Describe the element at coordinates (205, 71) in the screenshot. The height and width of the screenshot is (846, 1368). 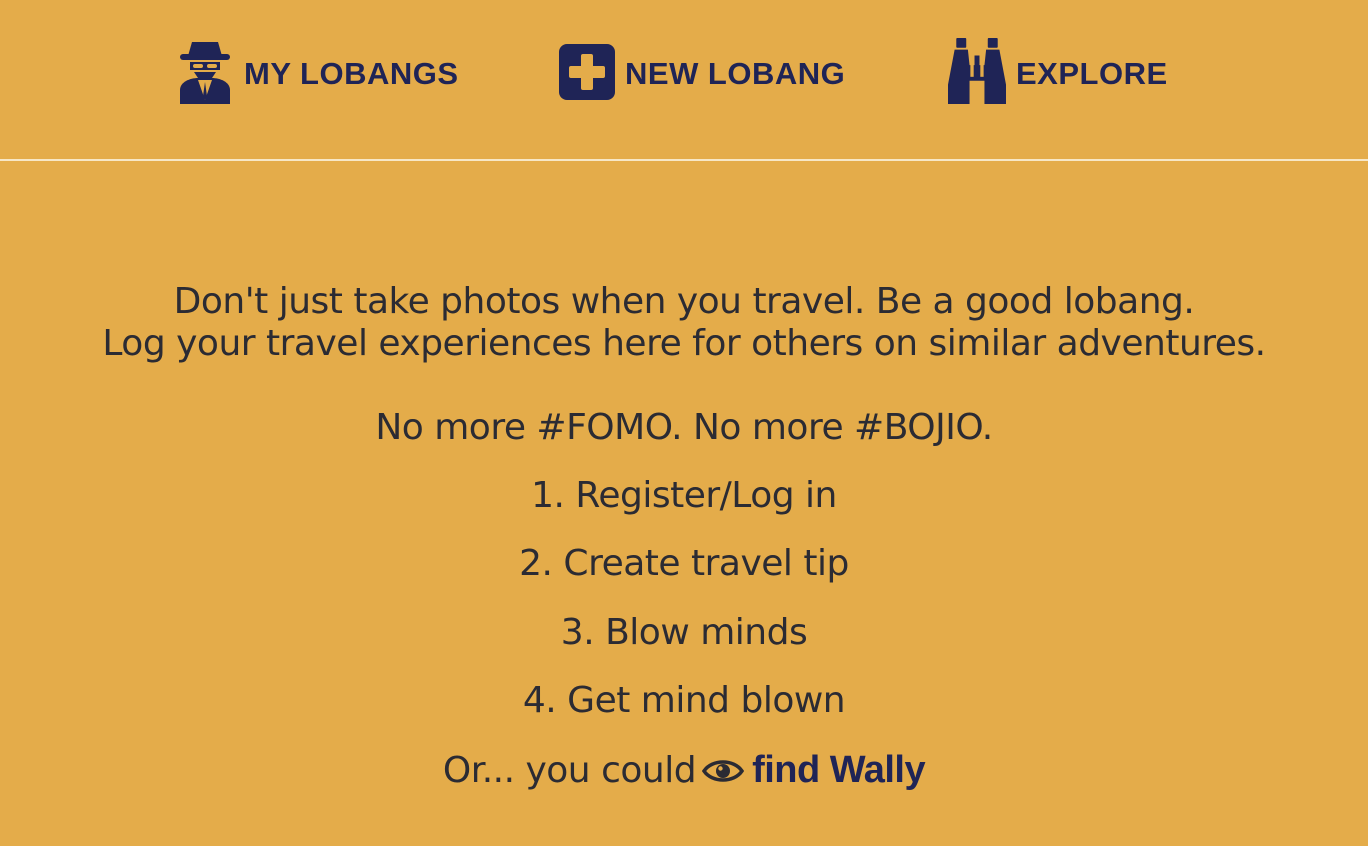
I see `spy-icon` at that location.